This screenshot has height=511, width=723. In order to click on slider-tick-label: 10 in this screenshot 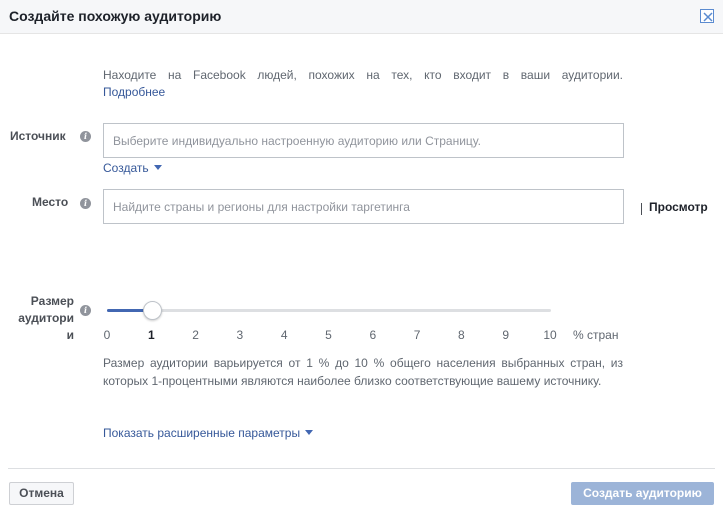, I will do `click(550, 335)`.